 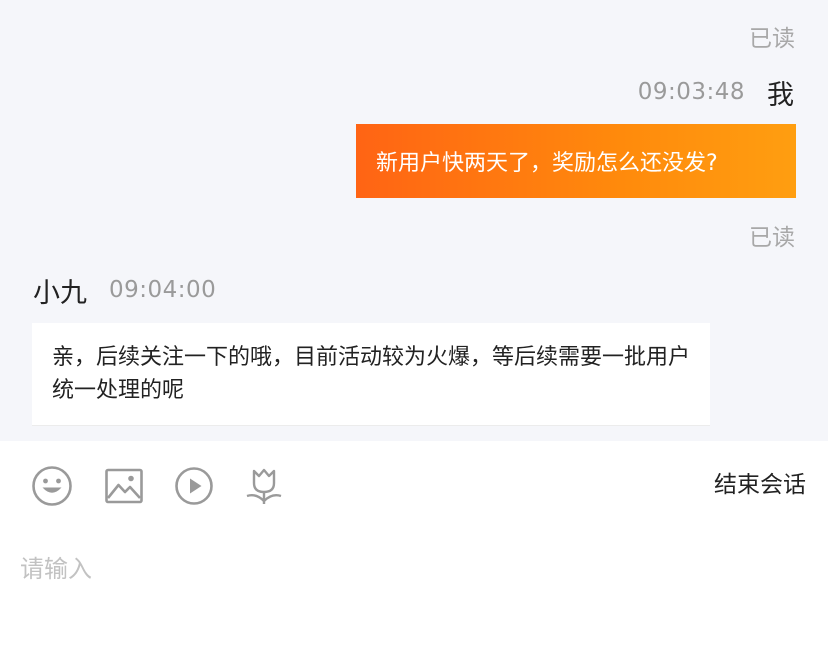 I want to click on outgoing-message-bubble: 新用户快两天了，奖励怎么还没发?, so click(x=576, y=161).